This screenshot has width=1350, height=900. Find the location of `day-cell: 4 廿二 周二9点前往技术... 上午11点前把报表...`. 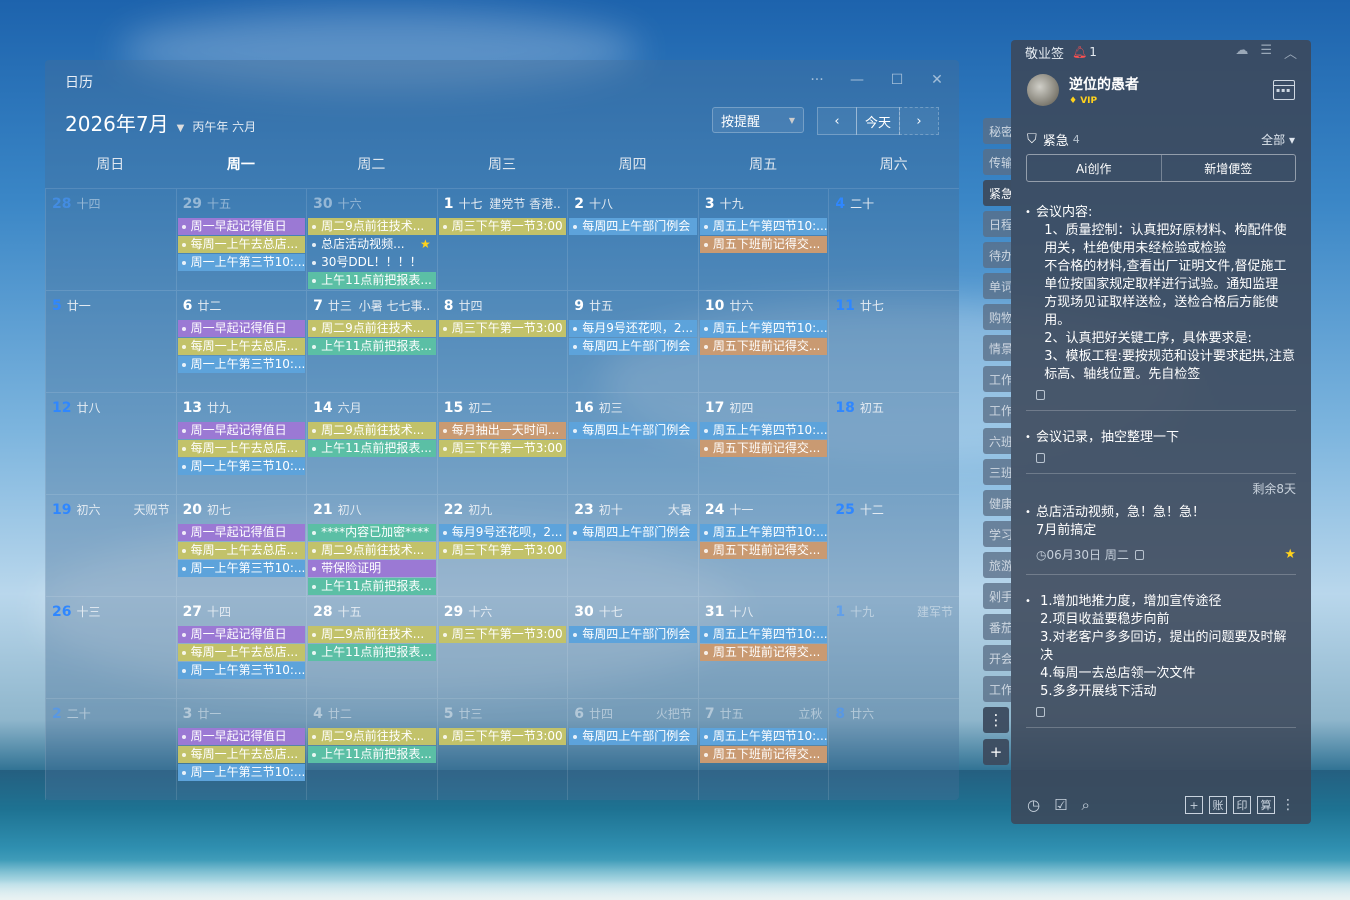

day-cell: 4 廿二 周二9点前往技术... 上午11点前把报表... is located at coordinates (371, 749).